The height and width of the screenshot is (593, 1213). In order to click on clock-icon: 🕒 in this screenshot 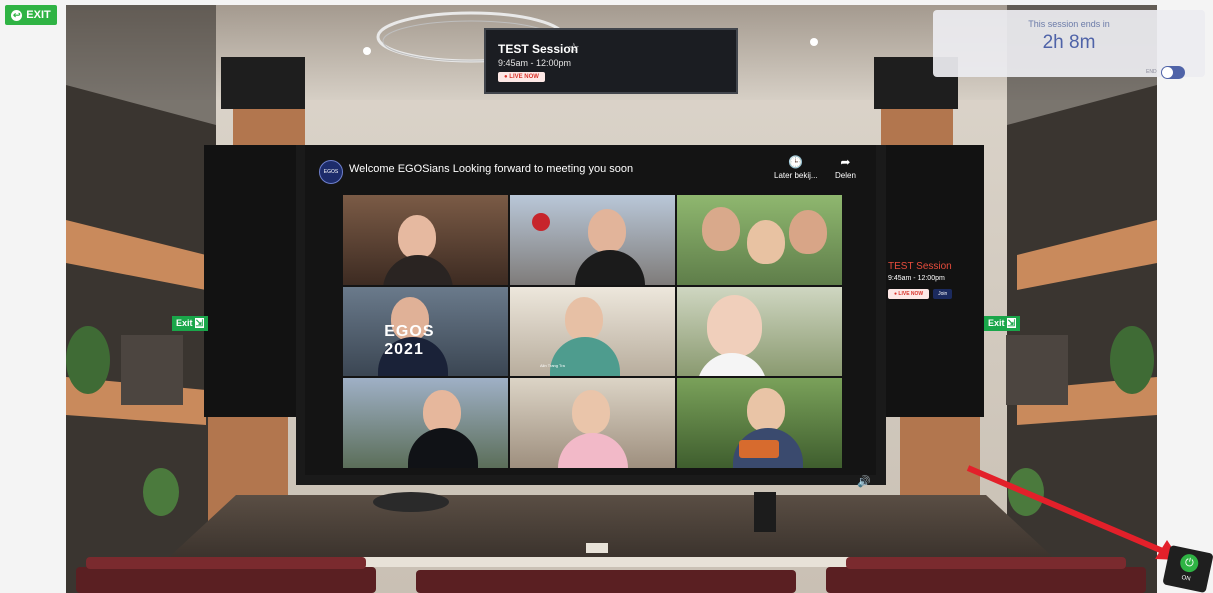, I will do `click(796, 162)`.